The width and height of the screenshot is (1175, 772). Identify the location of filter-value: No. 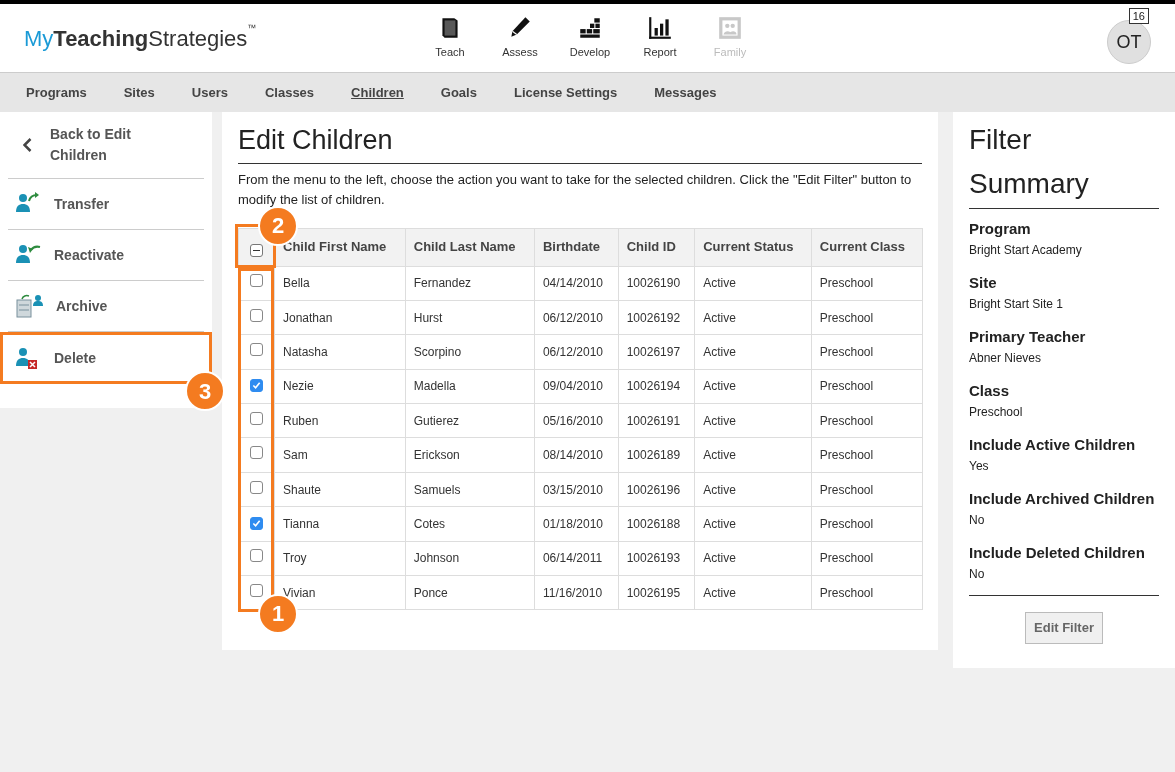
(977, 520).